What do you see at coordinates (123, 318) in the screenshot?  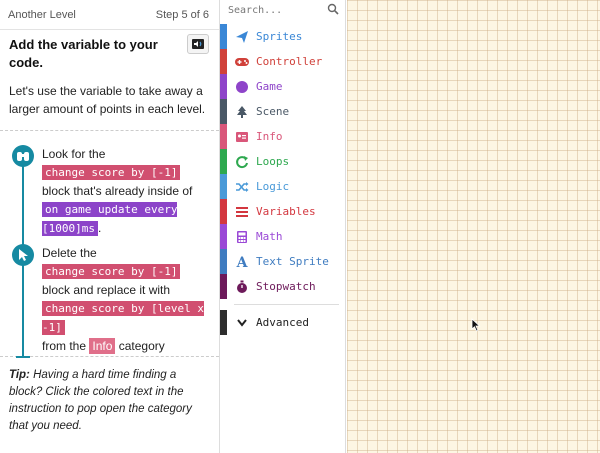 I see `block-chip-change-score-level: change score by [level x -1]` at bounding box center [123, 318].